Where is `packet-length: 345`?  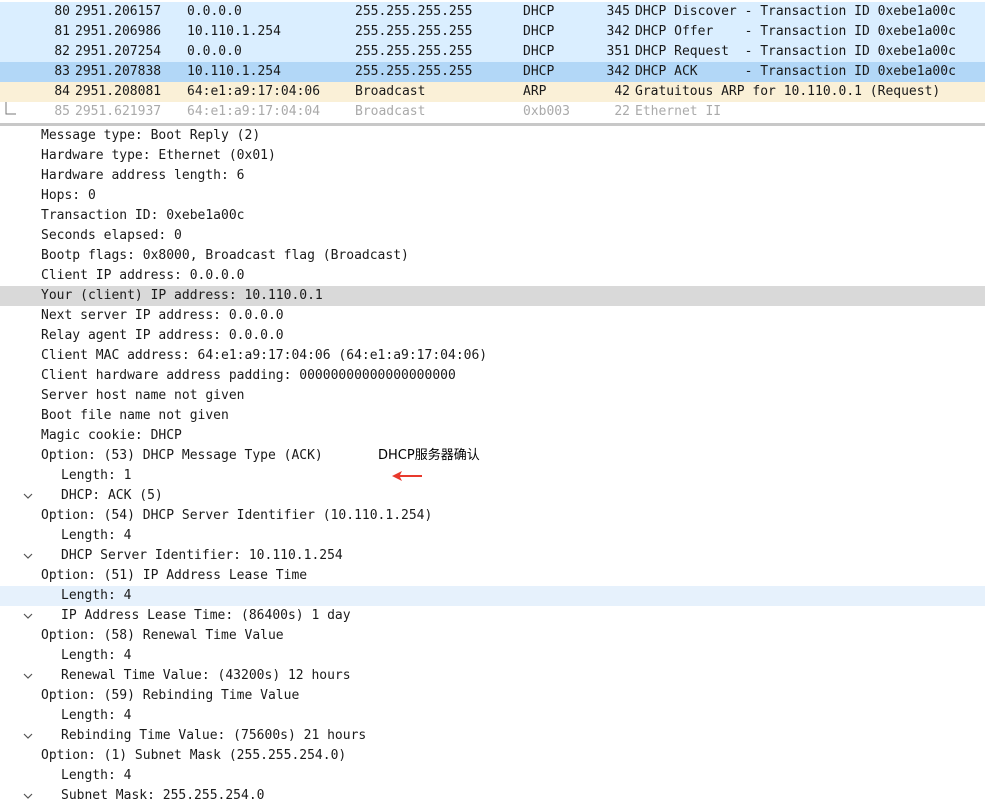
packet-length: 345 is located at coordinates (618, 11).